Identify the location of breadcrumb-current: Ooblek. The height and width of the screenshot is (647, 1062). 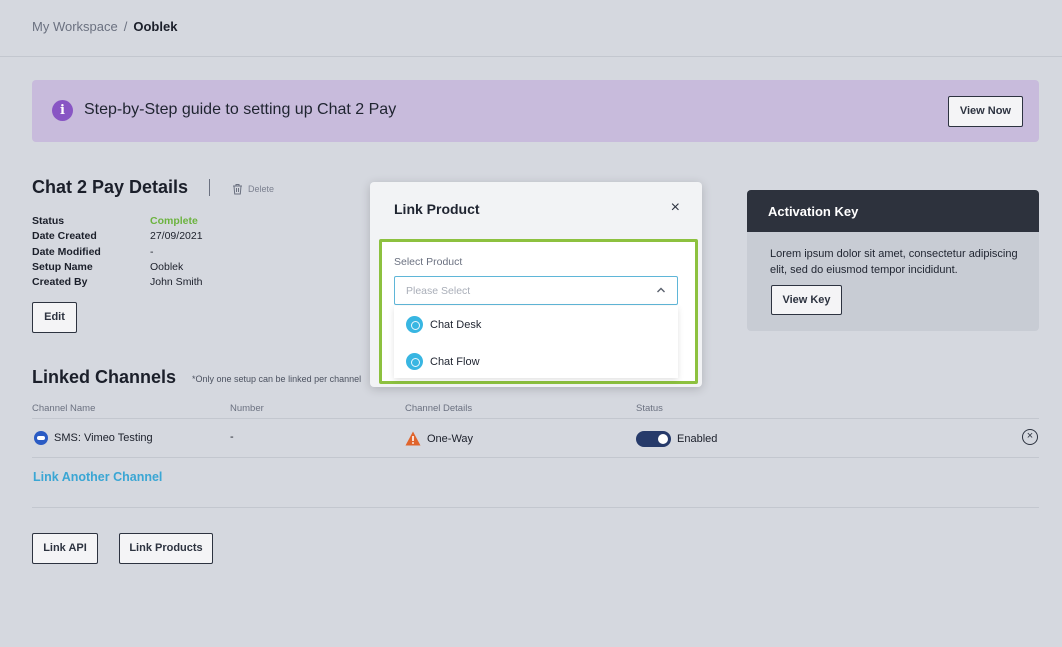
(155, 26).